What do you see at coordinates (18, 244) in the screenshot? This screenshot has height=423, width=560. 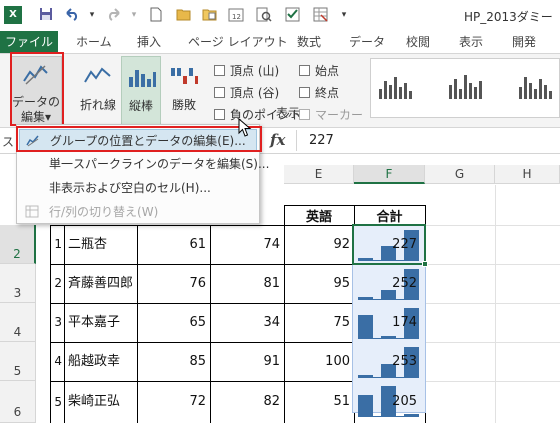 I see `row-header-2: 2` at bounding box center [18, 244].